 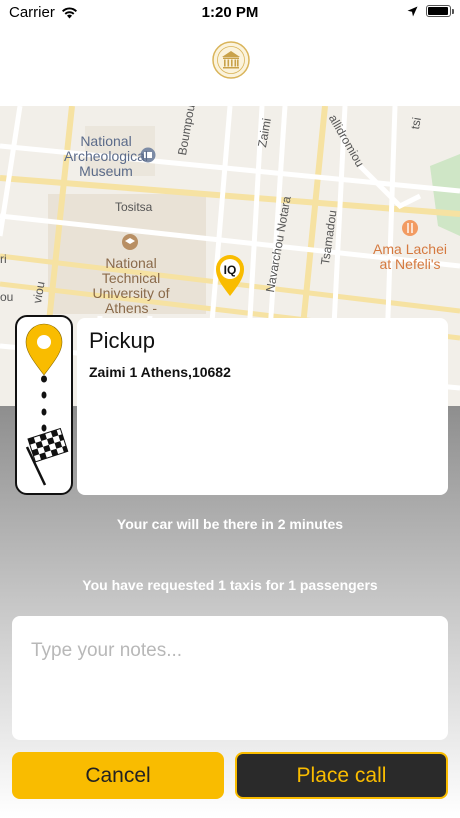 What do you see at coordinates (44, 342) in the screenshot?
I see `pin-hole` at bounding box center [44, 342].